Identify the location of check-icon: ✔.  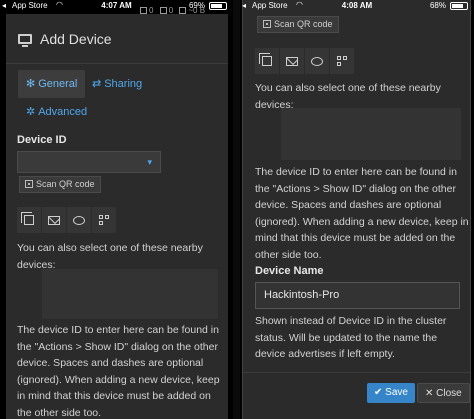
(380, 392).